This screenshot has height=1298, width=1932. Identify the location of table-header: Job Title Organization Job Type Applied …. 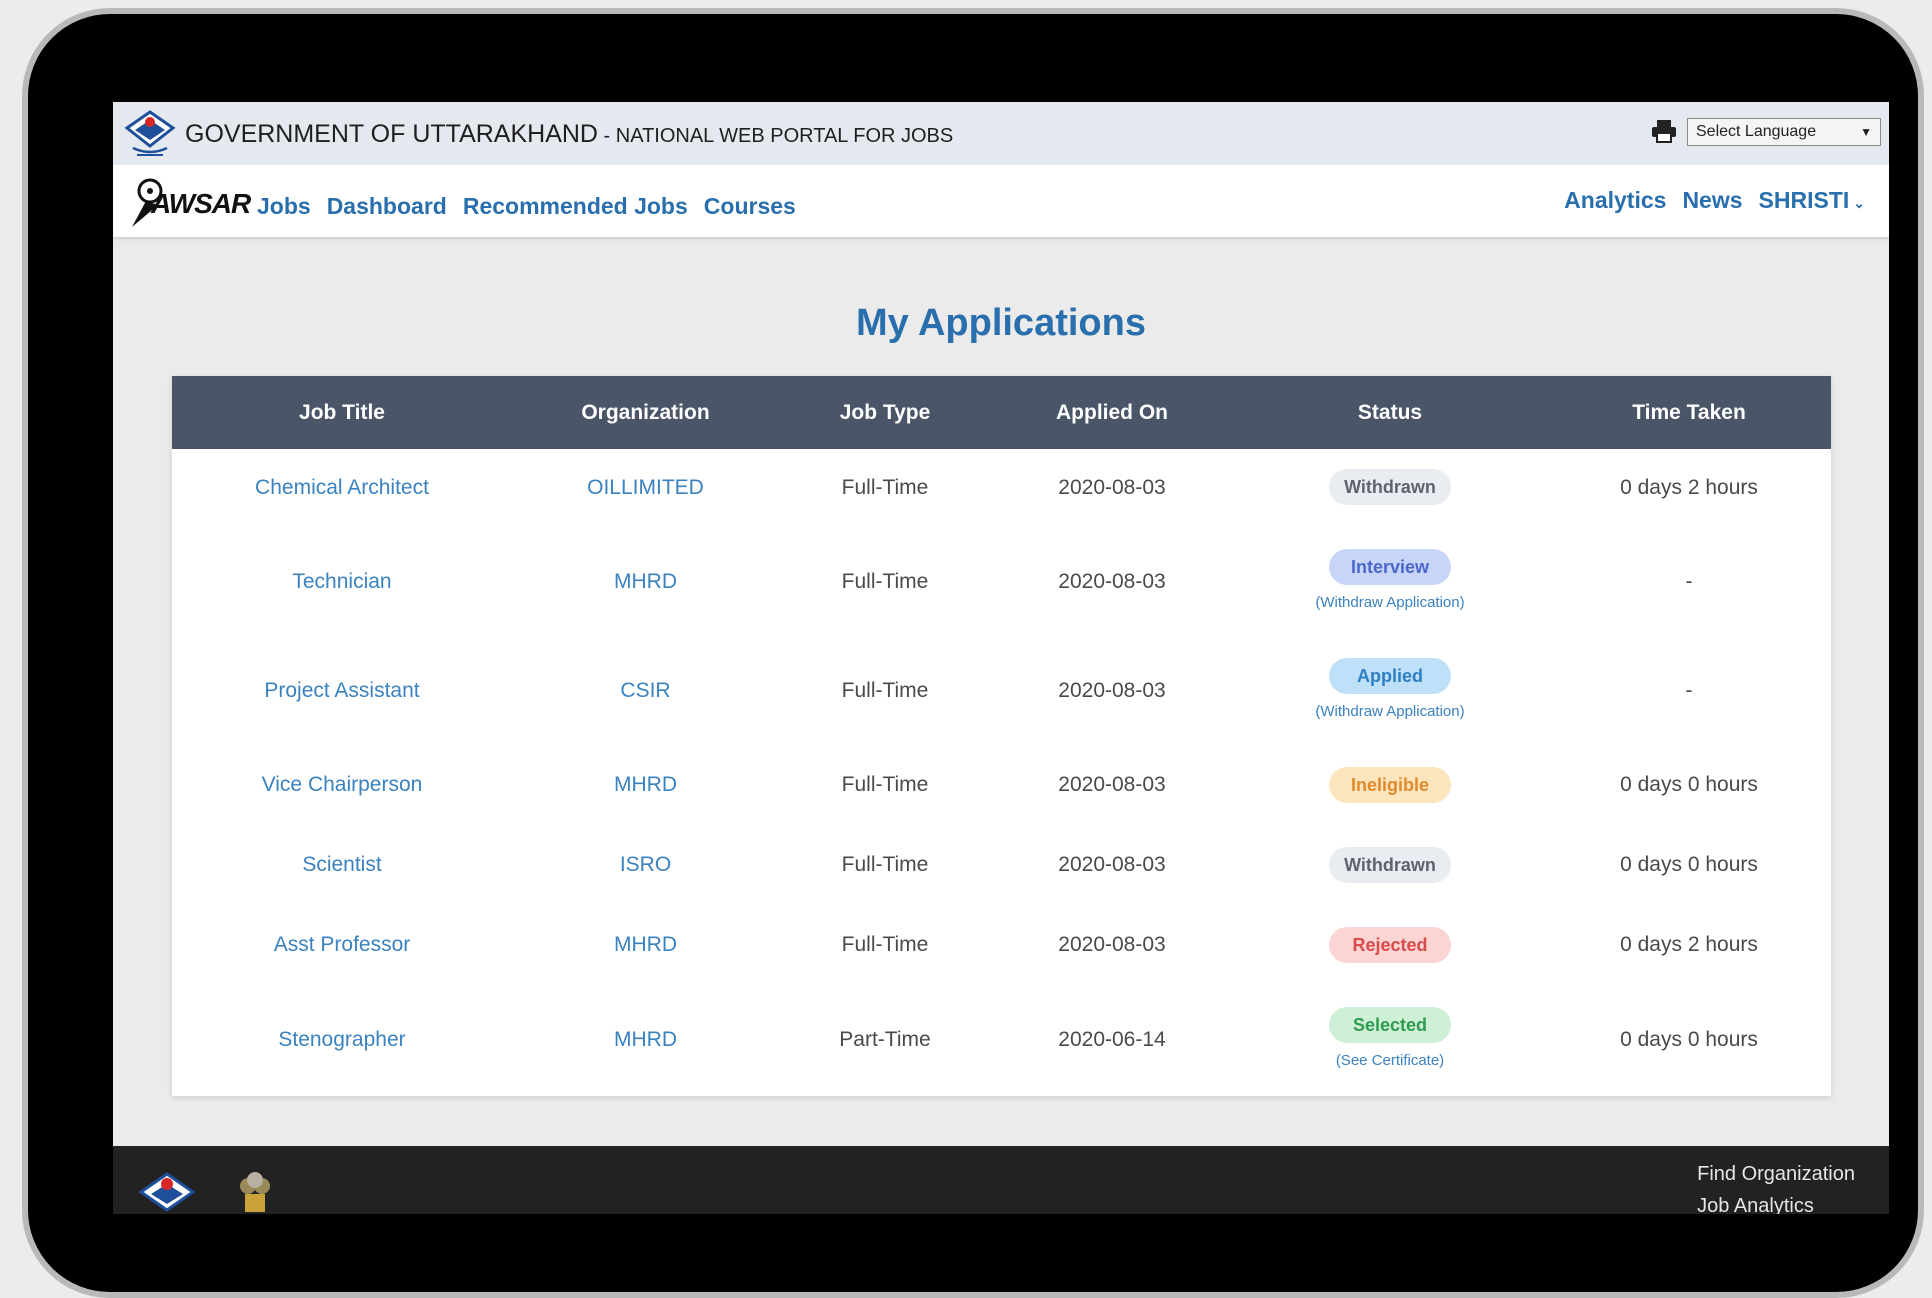
(1001, 412).